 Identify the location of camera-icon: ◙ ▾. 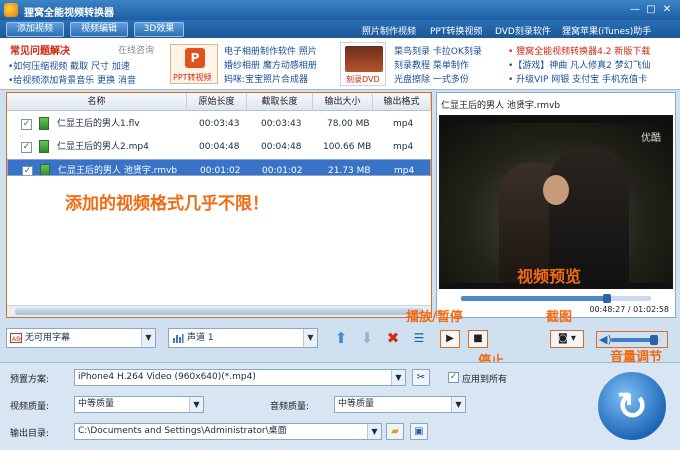
(567, 338).